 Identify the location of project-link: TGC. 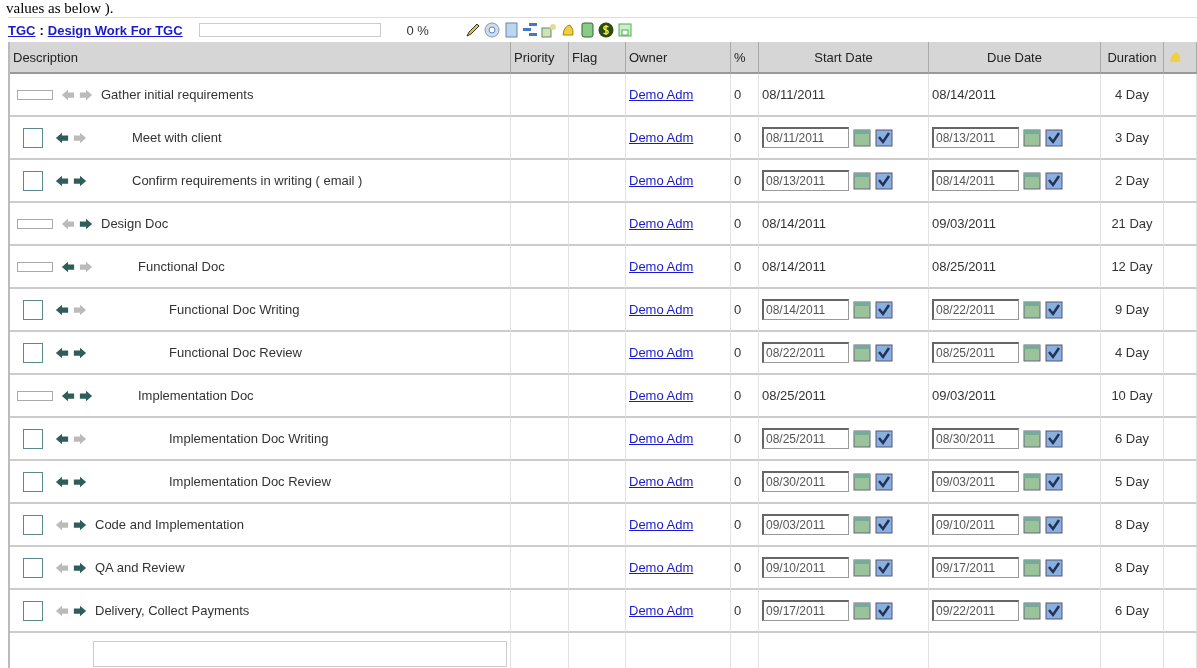
(22, 30).